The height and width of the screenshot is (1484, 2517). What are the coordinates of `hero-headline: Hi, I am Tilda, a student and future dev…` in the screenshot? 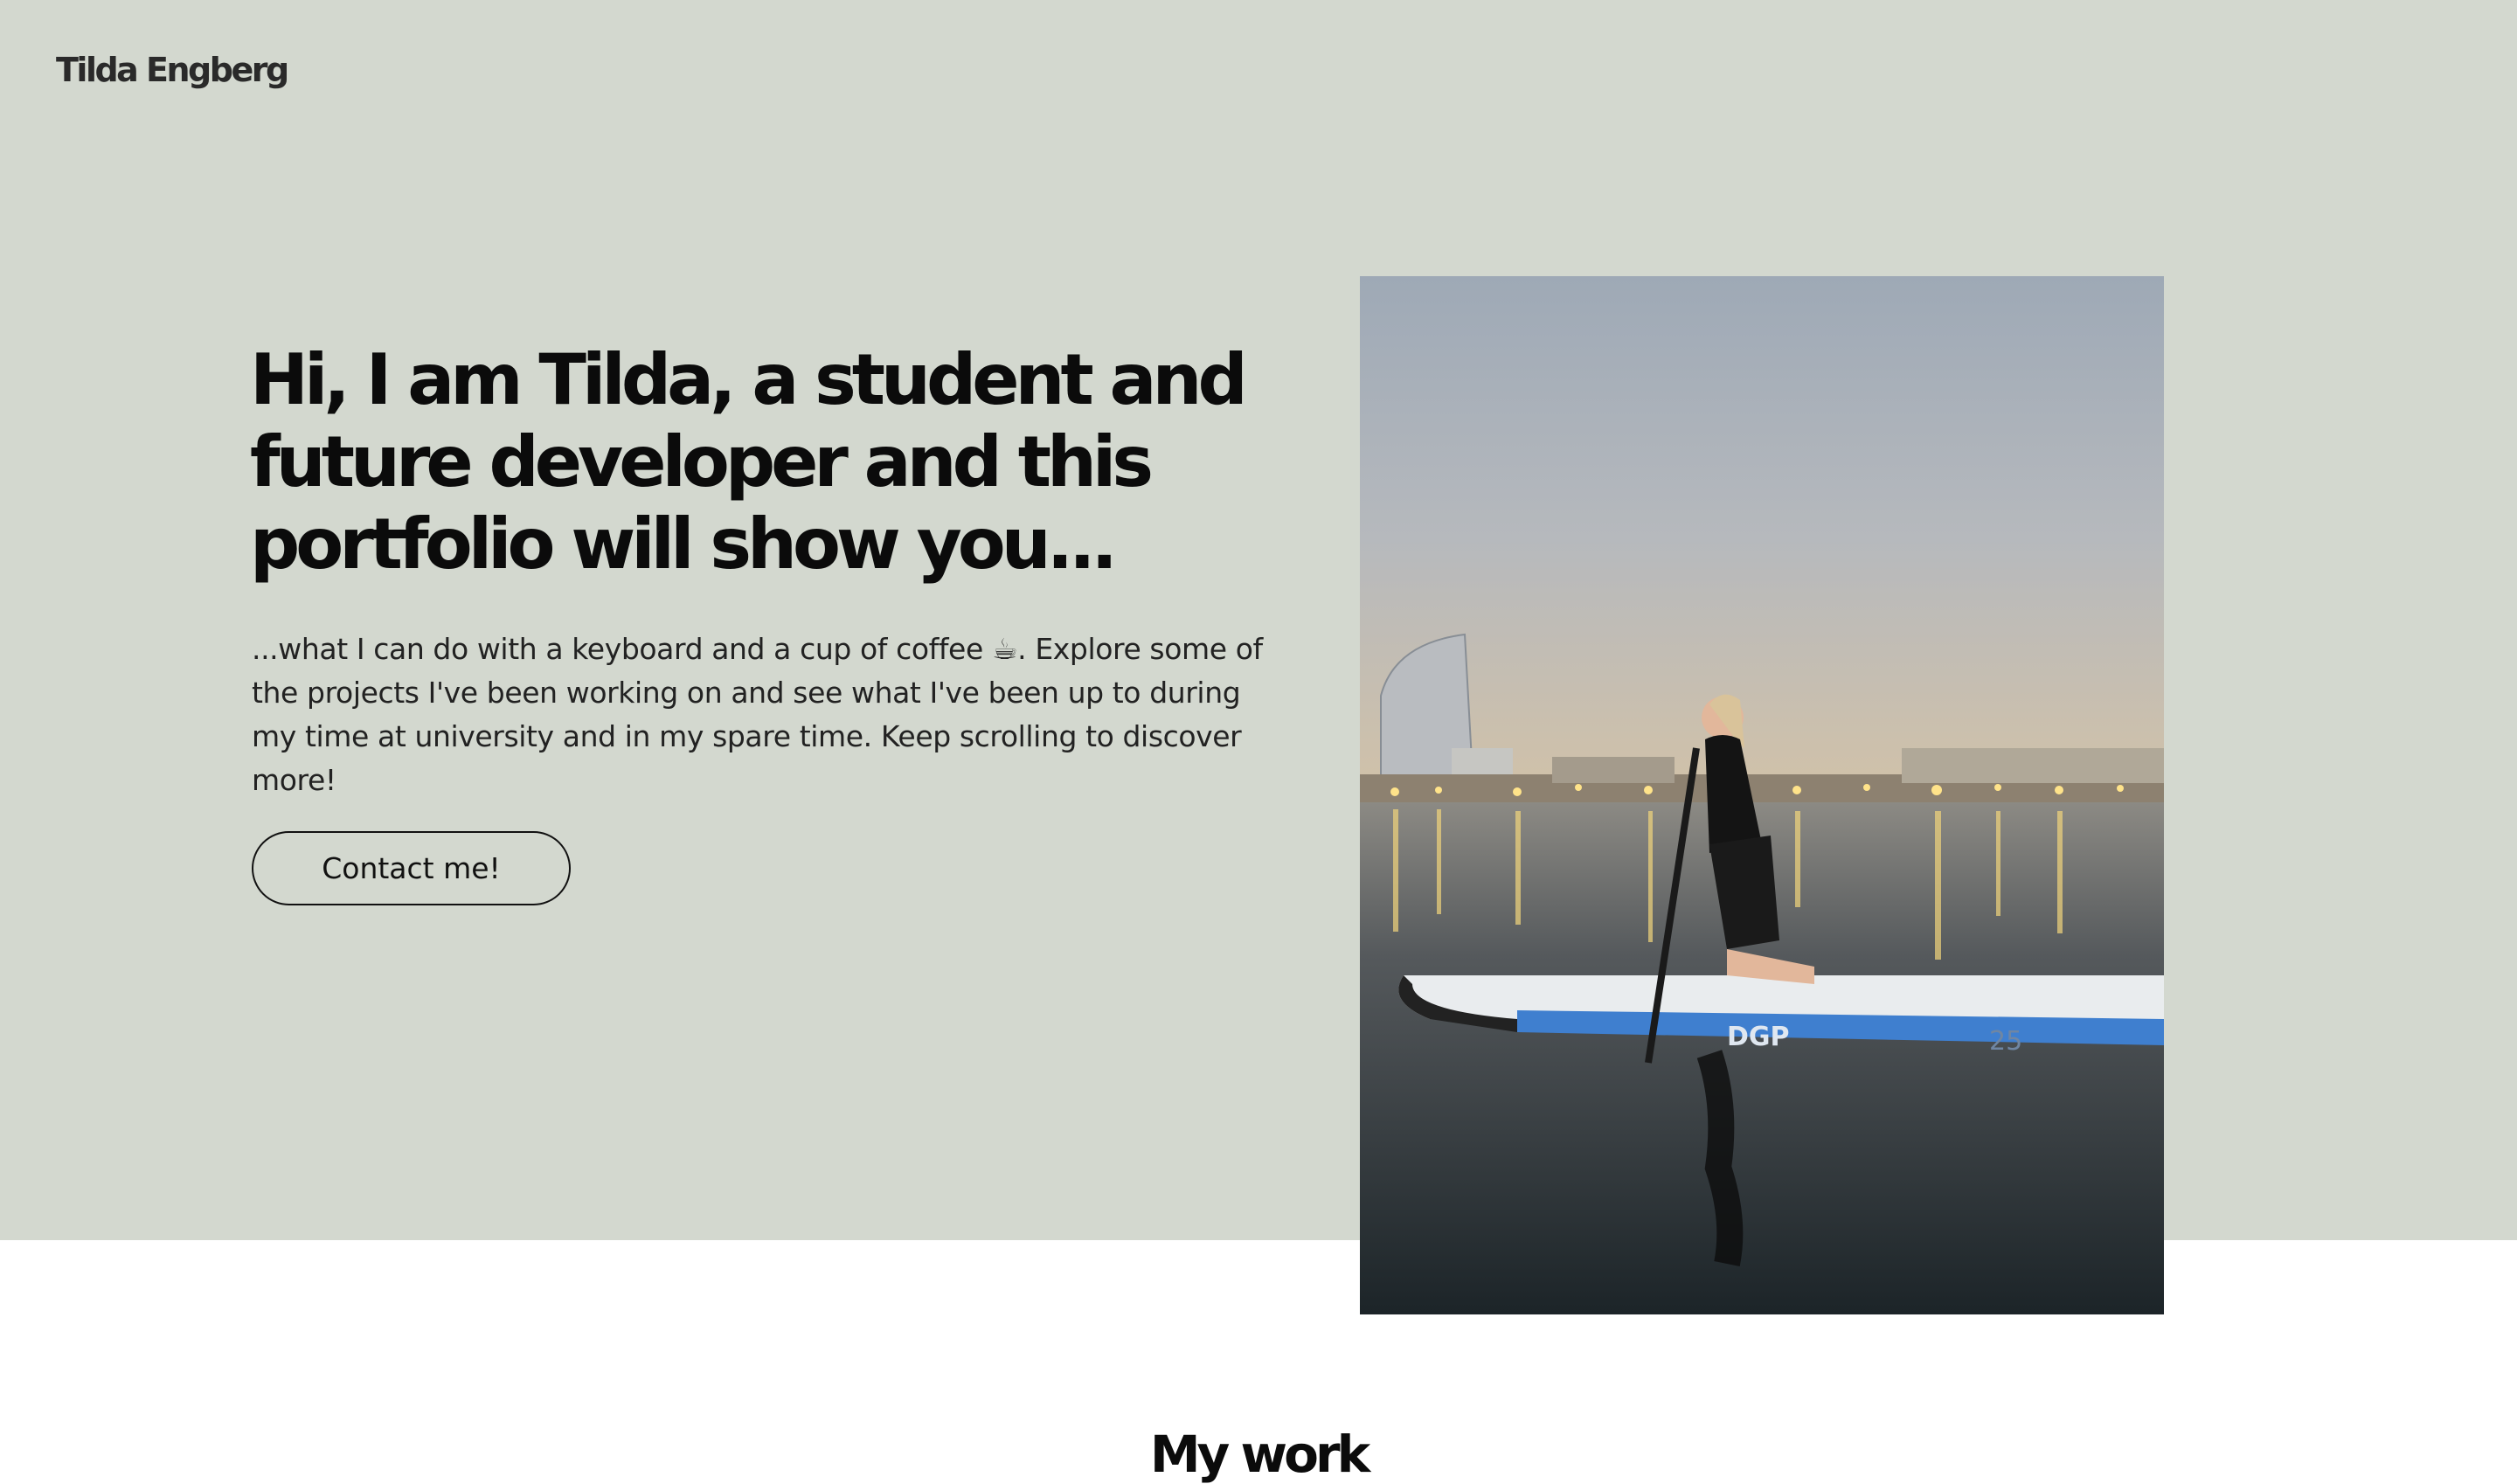 It's located at (749, 462).